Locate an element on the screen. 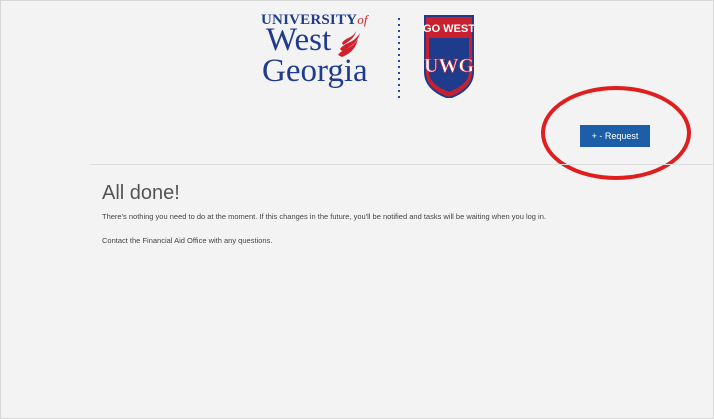 The height and width of the screenshot is (419, 714). header-logos: UNIVERSITYof West Georgia GO WEST UWG is located at coordinates (378, 60).